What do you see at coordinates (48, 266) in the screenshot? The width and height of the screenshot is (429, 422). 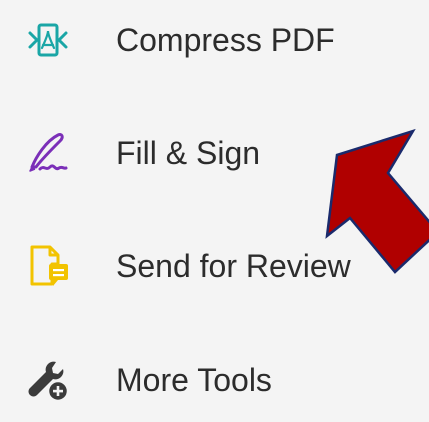 I see `send-for-review-icon` at bounding box center [48, 266].